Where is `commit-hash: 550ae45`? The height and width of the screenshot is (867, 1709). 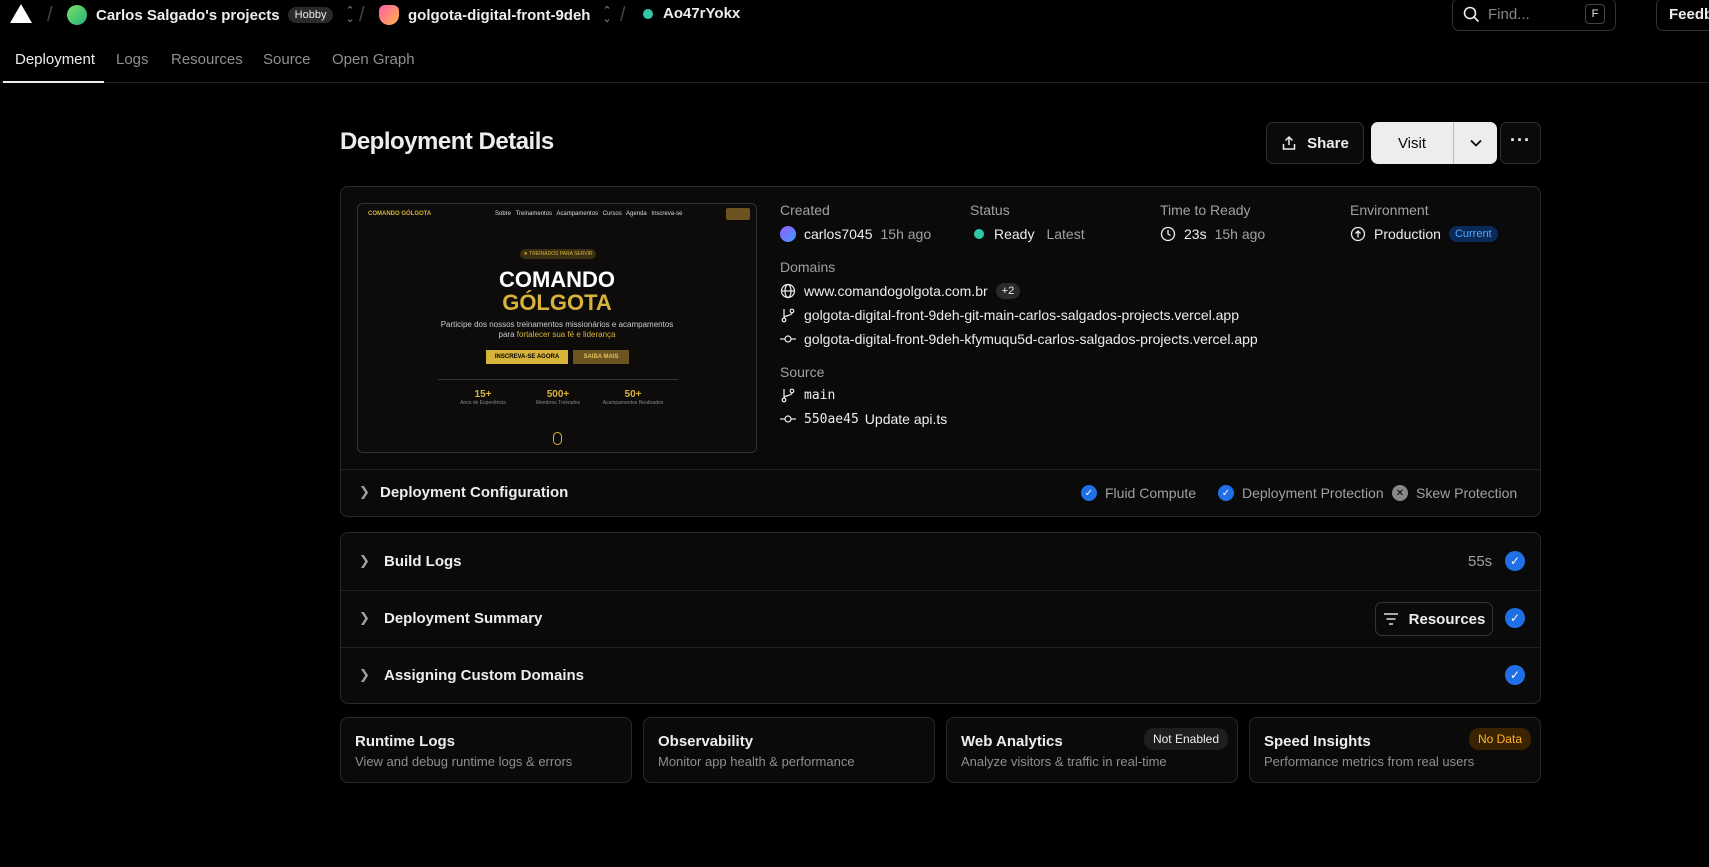 commit-hash: 550ae45 is located at coordinates (831, 419).